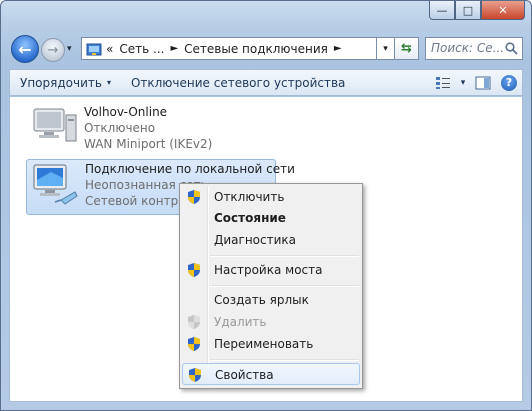  Describe the element at coordinates (240, 322) in the screenshot. I see `menu-item-label: Удалить` at that location.